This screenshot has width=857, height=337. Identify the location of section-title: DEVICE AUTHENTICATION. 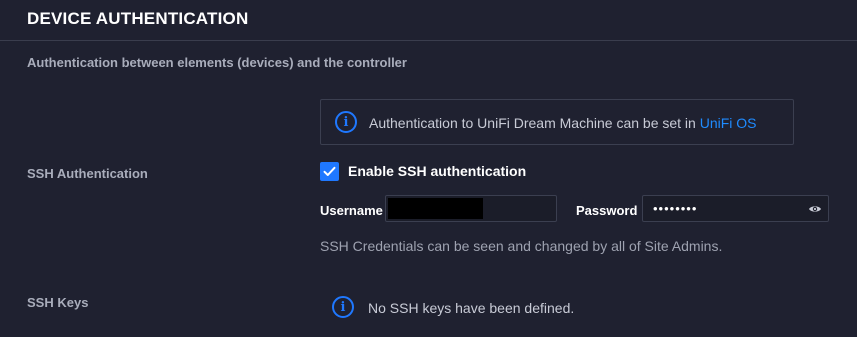
(138, 18).